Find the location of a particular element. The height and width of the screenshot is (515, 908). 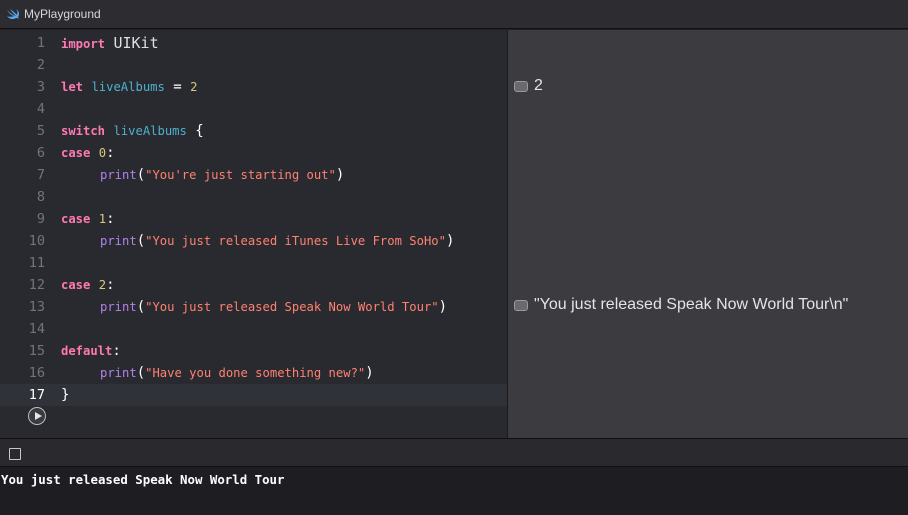

line-number: 11 is located at coordinates (36, 263).